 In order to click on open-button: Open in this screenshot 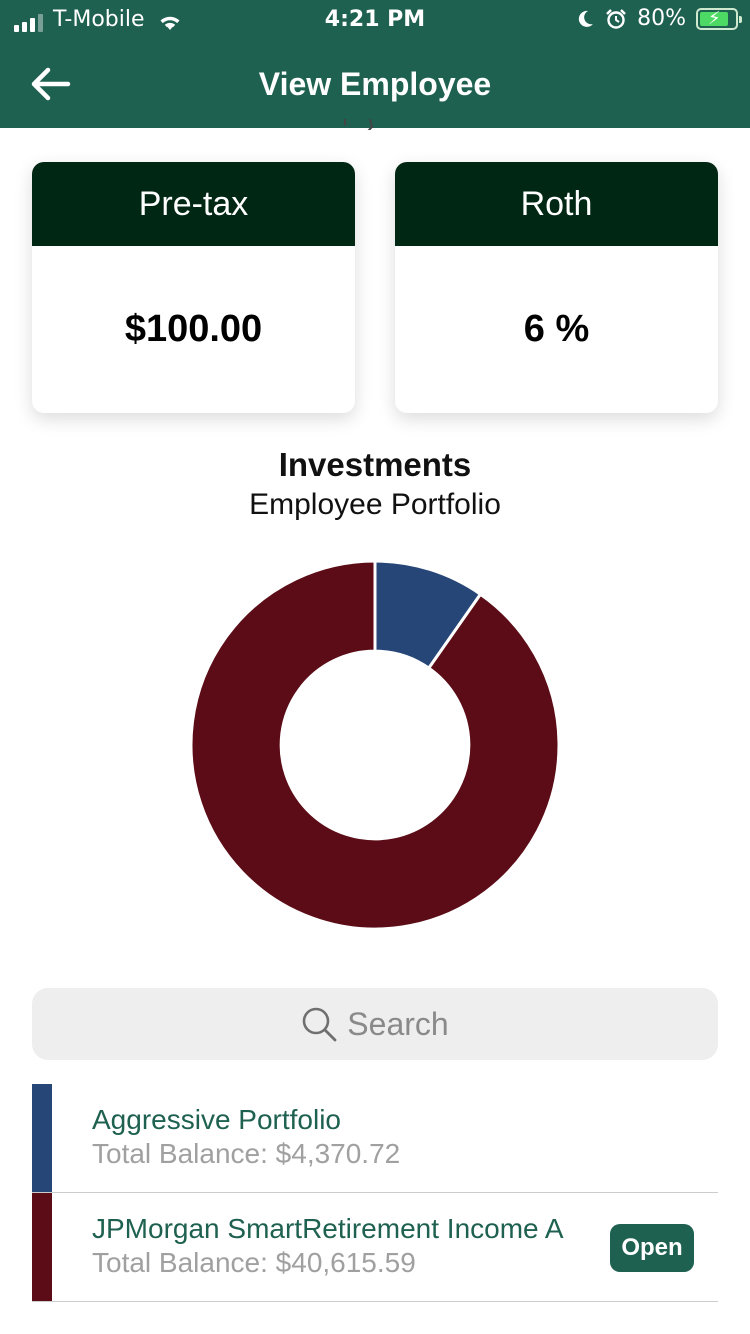, I will do `click(652, 1248)`.